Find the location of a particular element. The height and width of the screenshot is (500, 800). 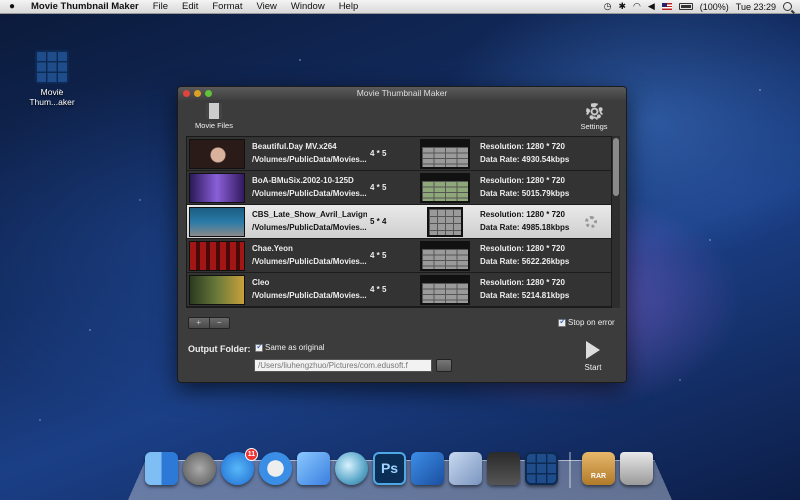

safari-icon is located at coordinates (275, 468).